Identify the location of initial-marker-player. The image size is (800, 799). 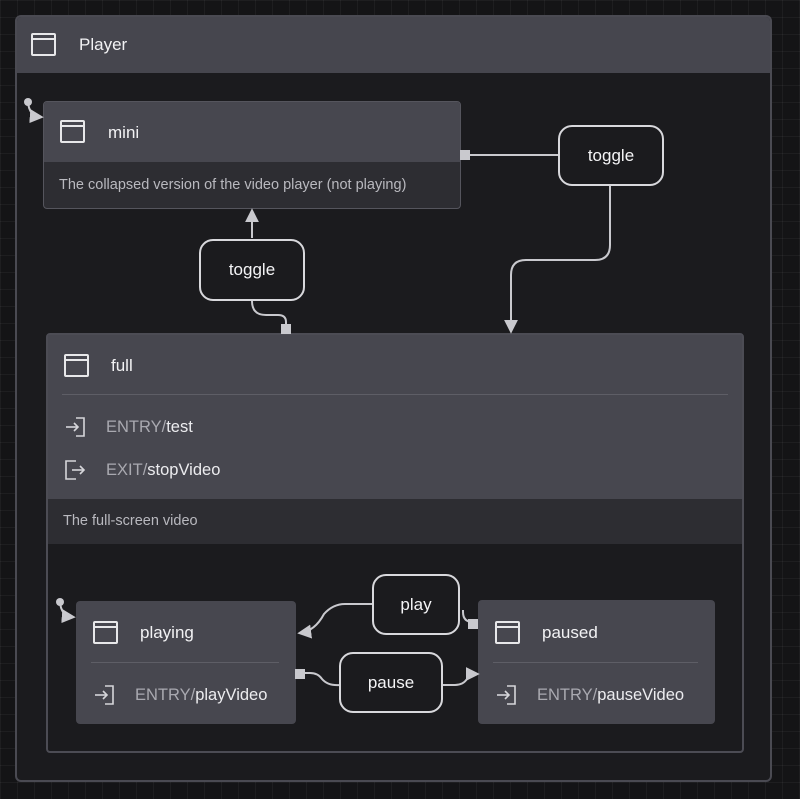
(34, 111).